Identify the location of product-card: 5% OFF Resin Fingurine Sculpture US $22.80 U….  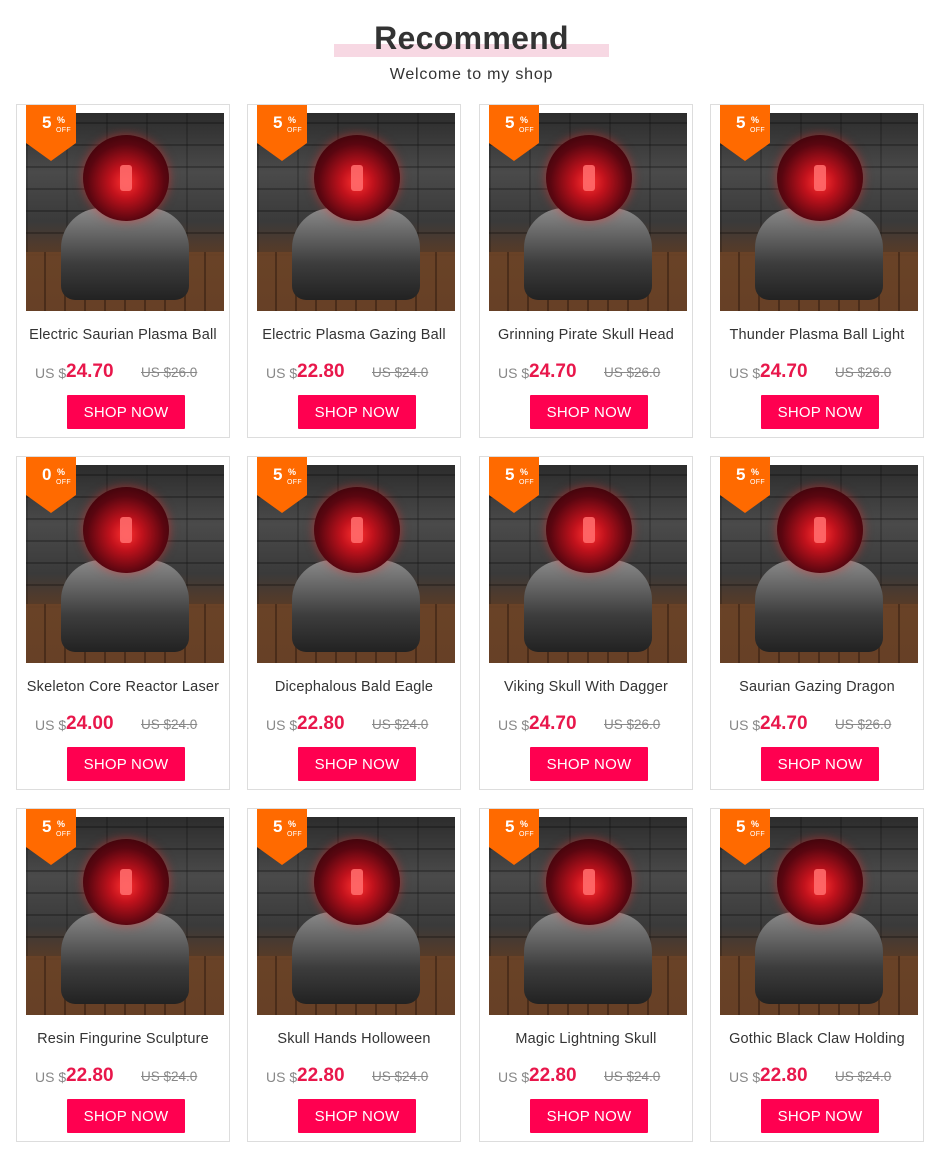
(123, 975).